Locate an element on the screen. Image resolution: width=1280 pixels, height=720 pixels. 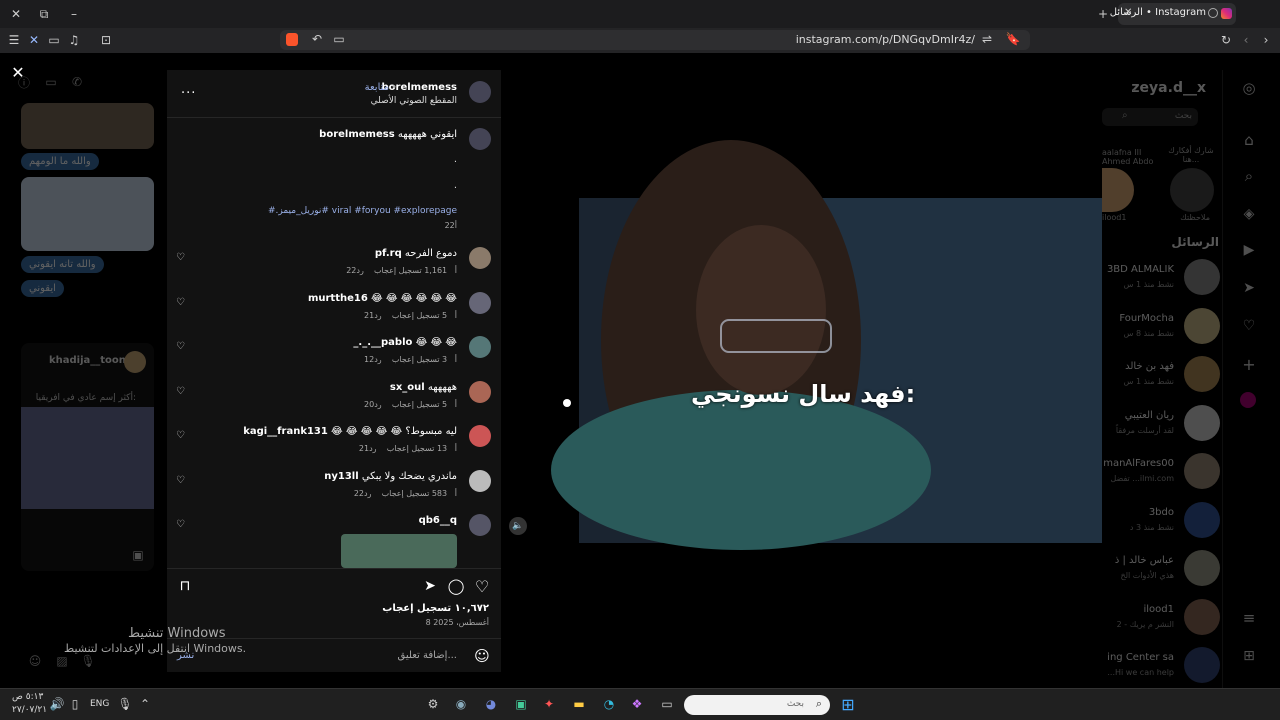
reels-icon: ▶ is located at coordinates (1249, 250).